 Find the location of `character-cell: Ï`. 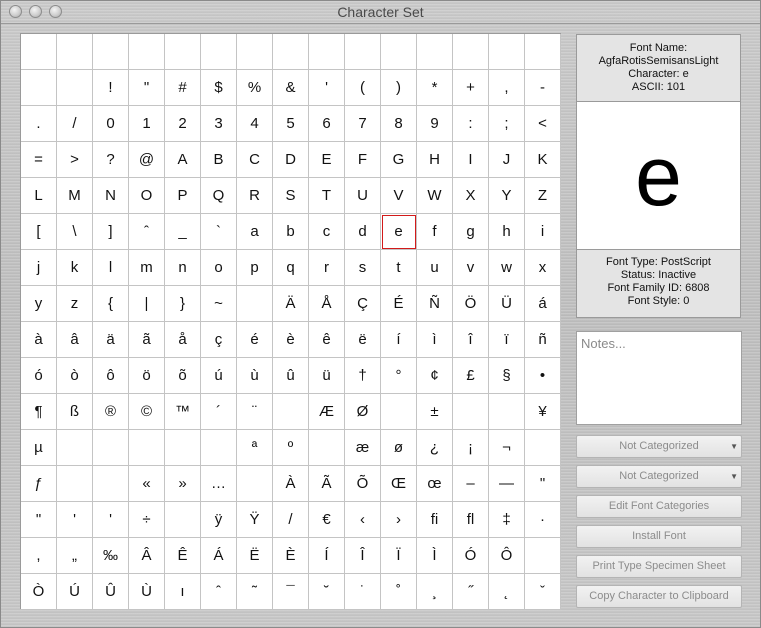

character-cell: Ï is located at coordinates (399, 556).